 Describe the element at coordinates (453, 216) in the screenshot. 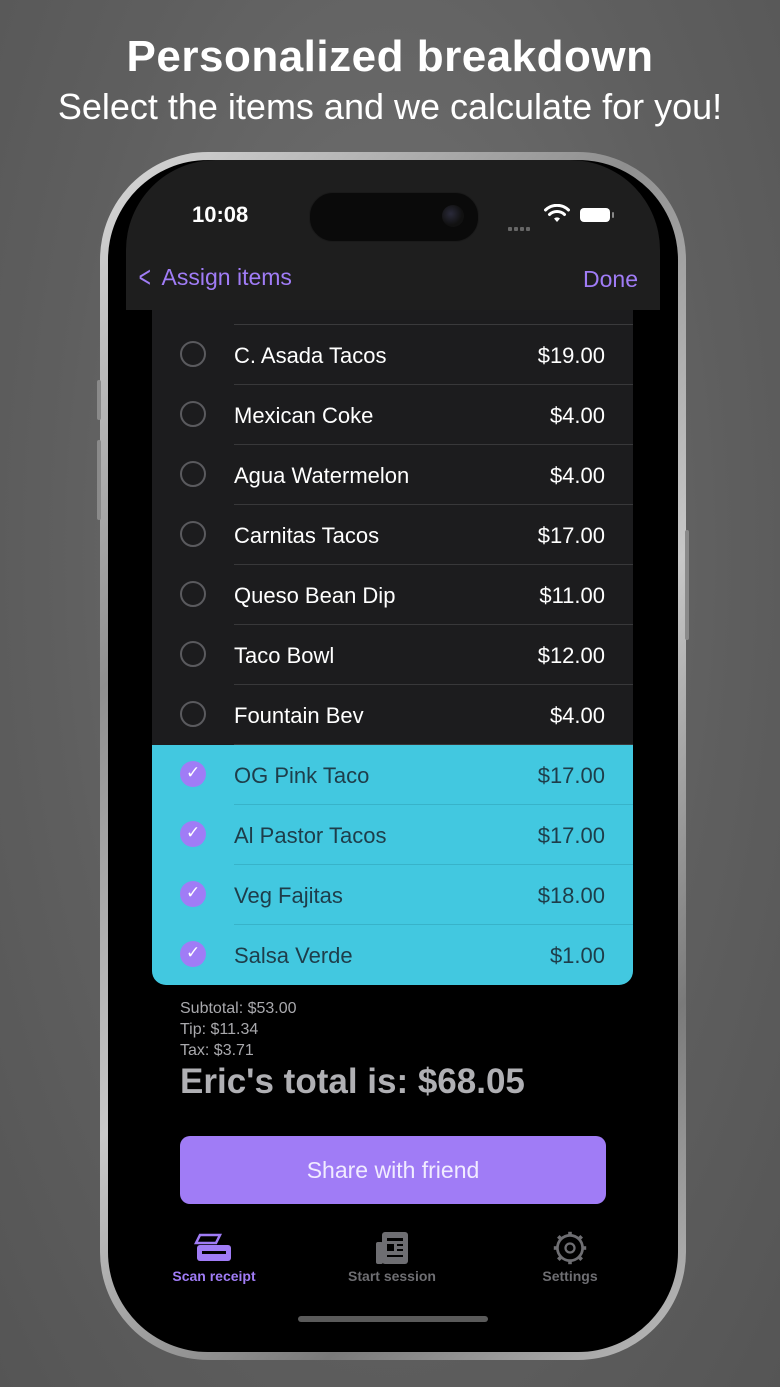

I see `camera-icon` at that location.